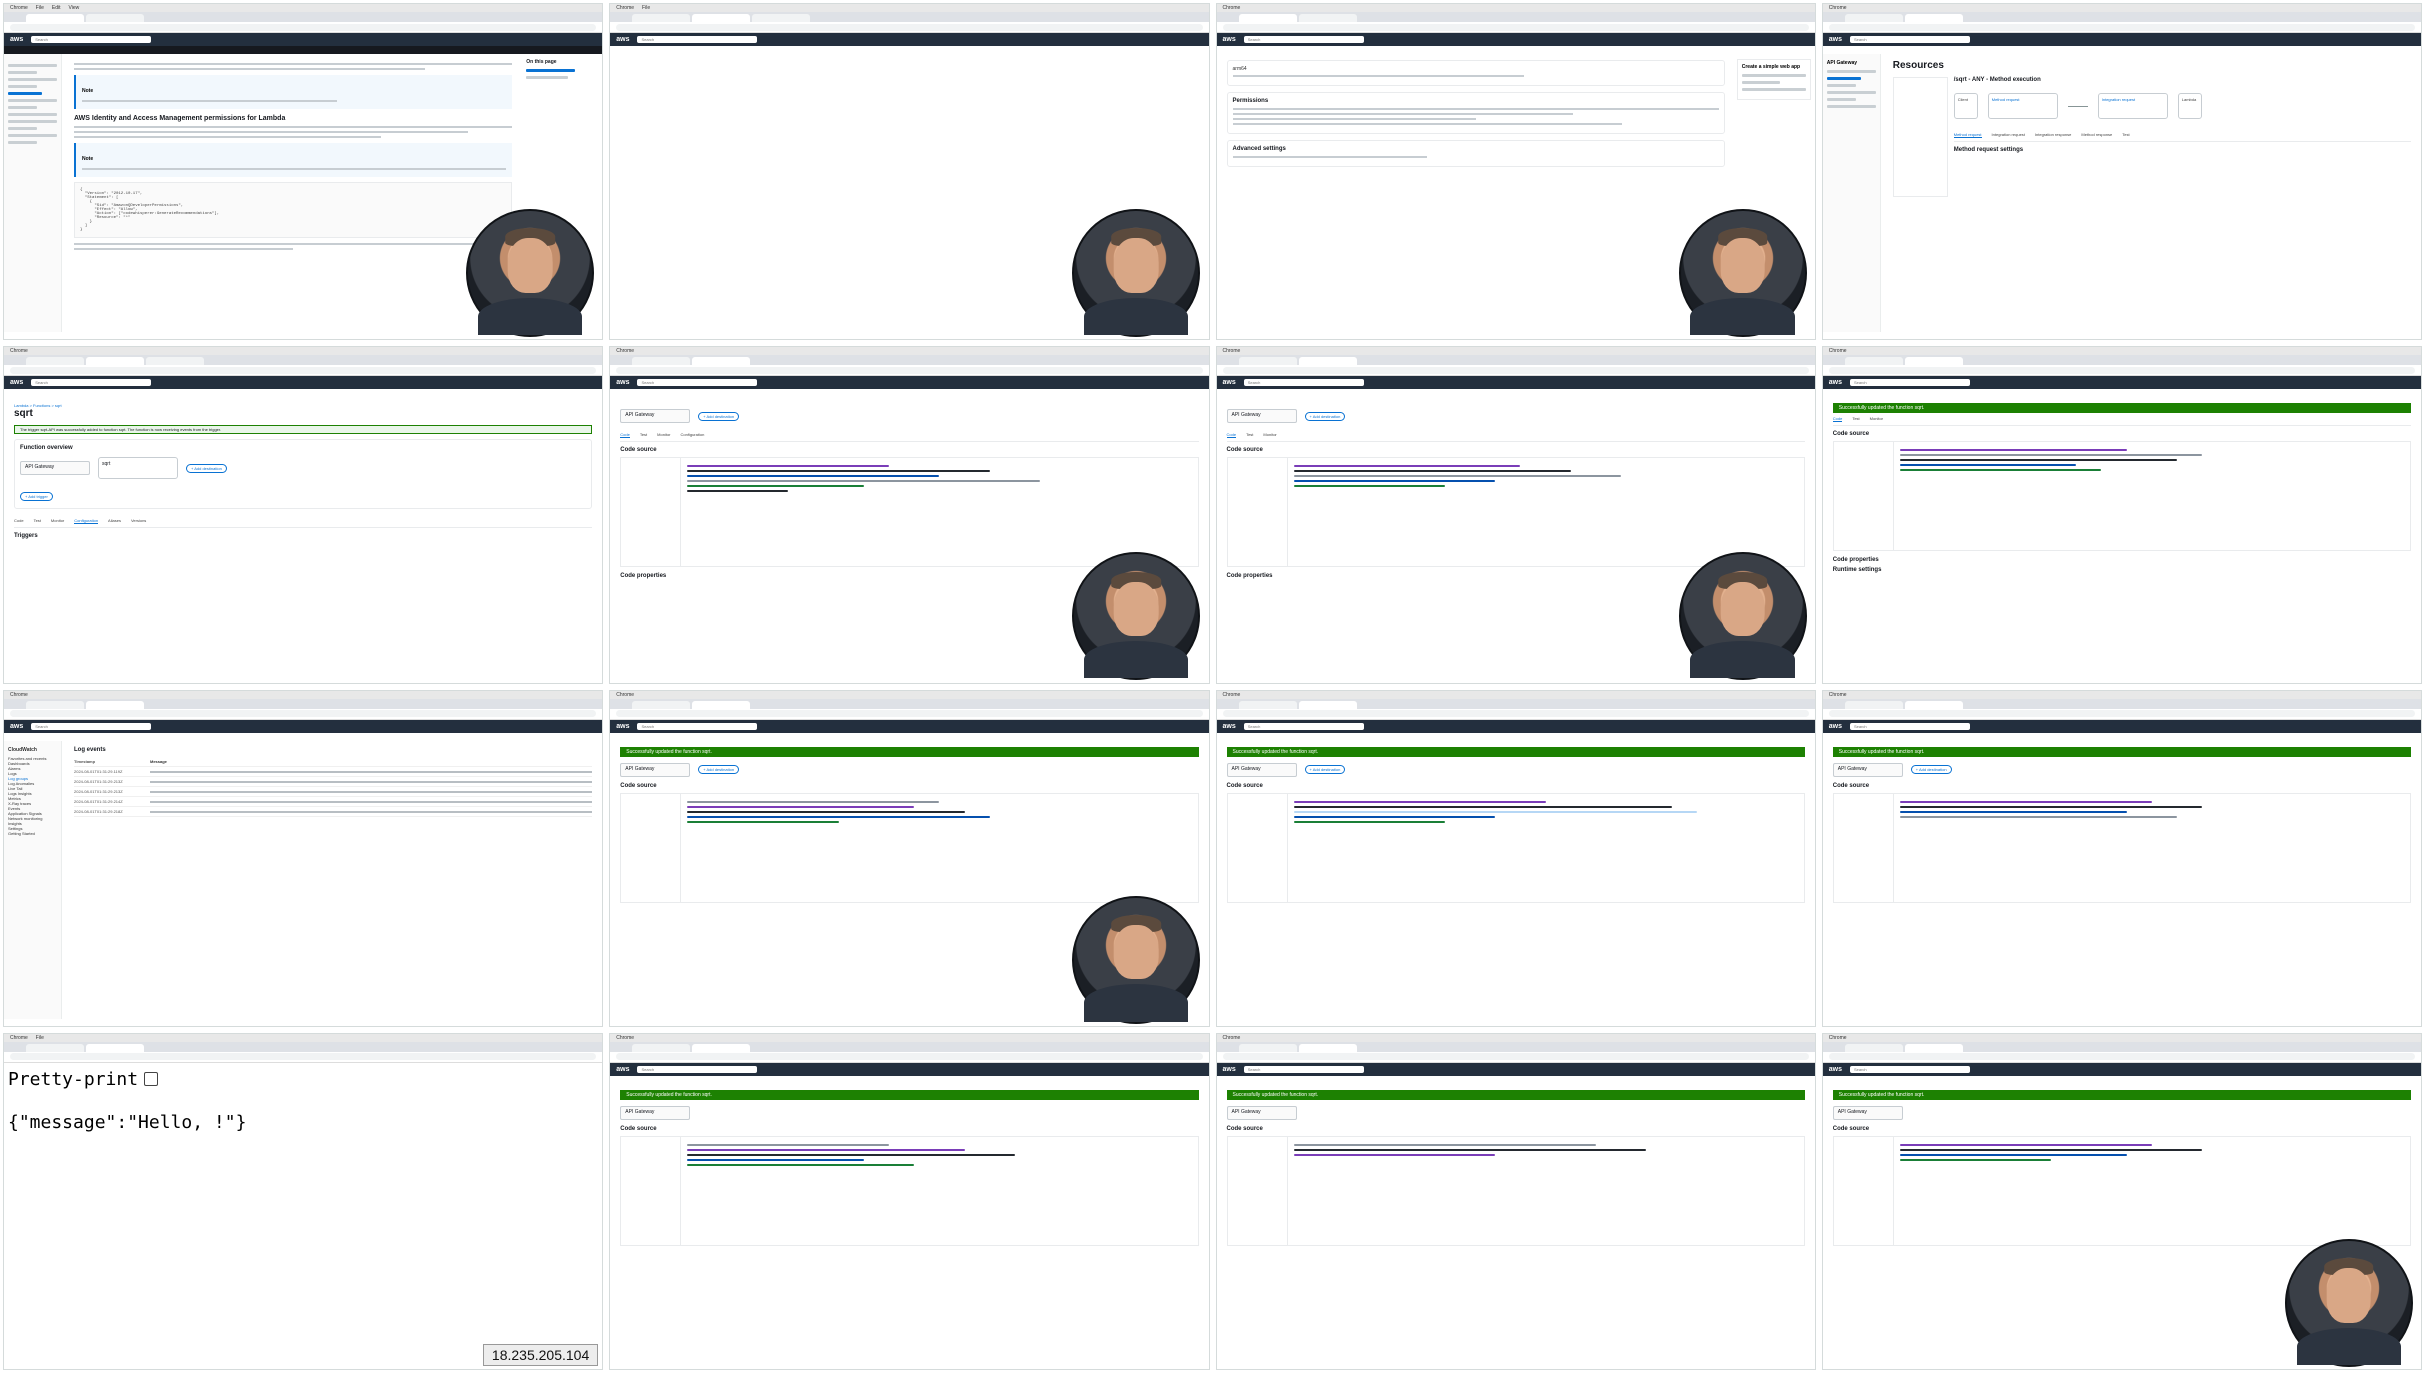  I want to click on method-request-link: Method request, so click(2022, 106).